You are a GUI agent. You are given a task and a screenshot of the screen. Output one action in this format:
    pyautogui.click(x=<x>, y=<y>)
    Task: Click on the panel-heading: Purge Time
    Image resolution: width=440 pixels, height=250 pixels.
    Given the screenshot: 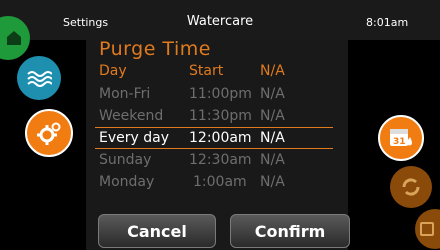 What is the action you would take?
    pyautogui.click(x=155, y=49)
    